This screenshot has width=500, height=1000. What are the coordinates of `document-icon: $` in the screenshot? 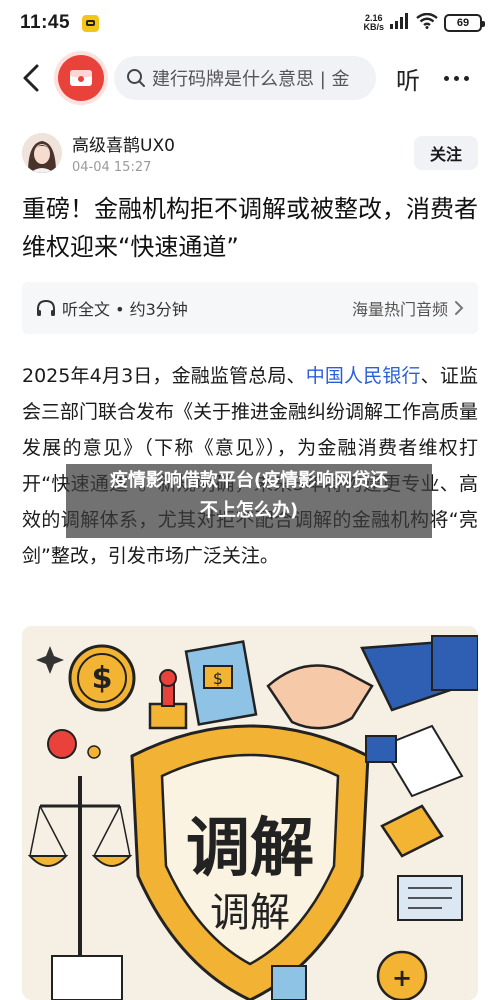 It's located at (221, 683).